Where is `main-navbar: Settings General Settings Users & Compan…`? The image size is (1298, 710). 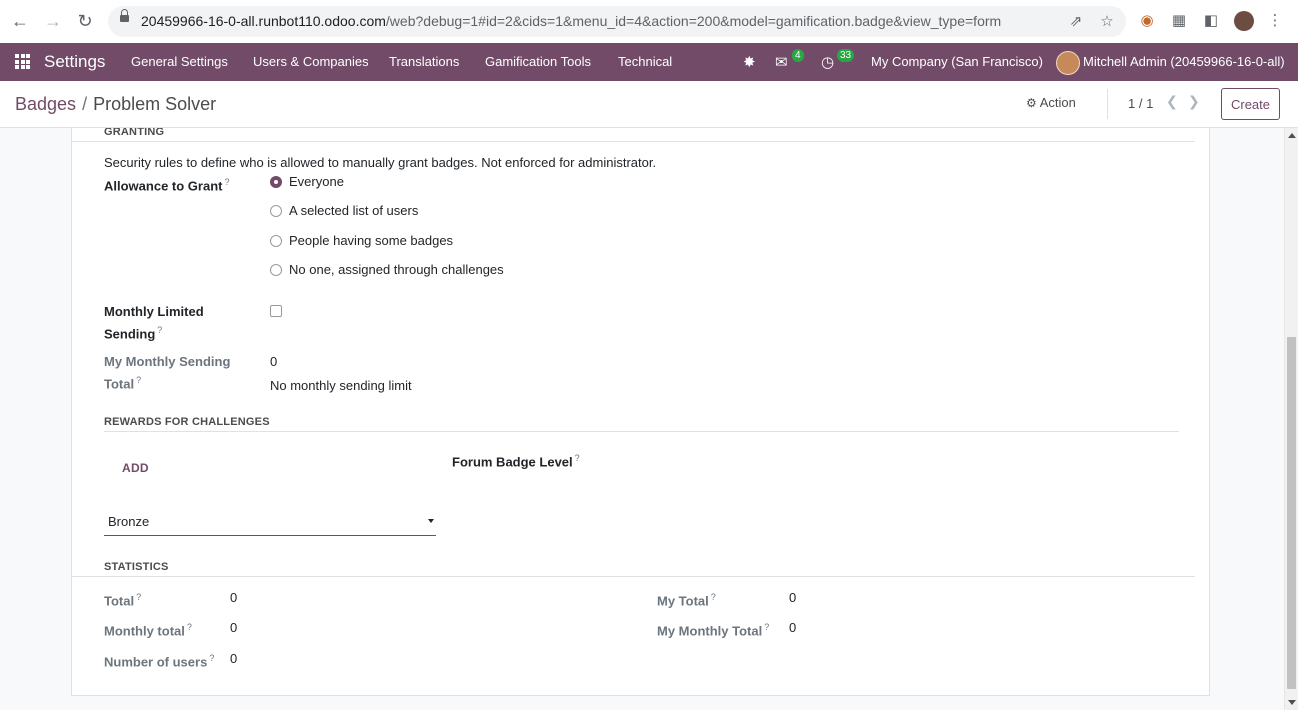
main-navbar: Settings General Settings Users & Compan… is located at coordinates (649, 62).